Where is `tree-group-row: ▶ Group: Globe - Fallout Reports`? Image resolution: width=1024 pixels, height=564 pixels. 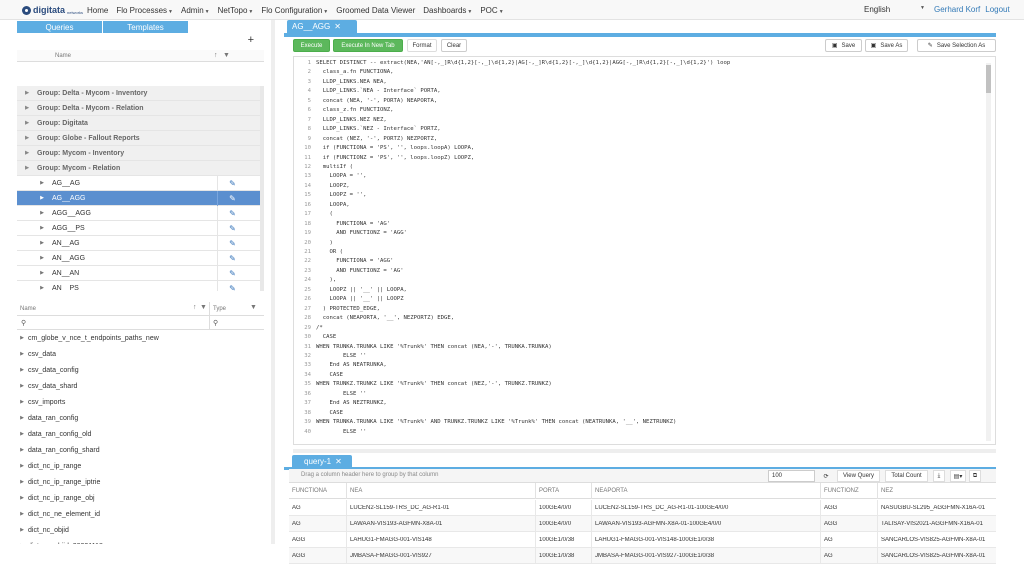 tree-group-row: ▶ Group: Globe - Fallout Reports is located at coordinates (140, 138).